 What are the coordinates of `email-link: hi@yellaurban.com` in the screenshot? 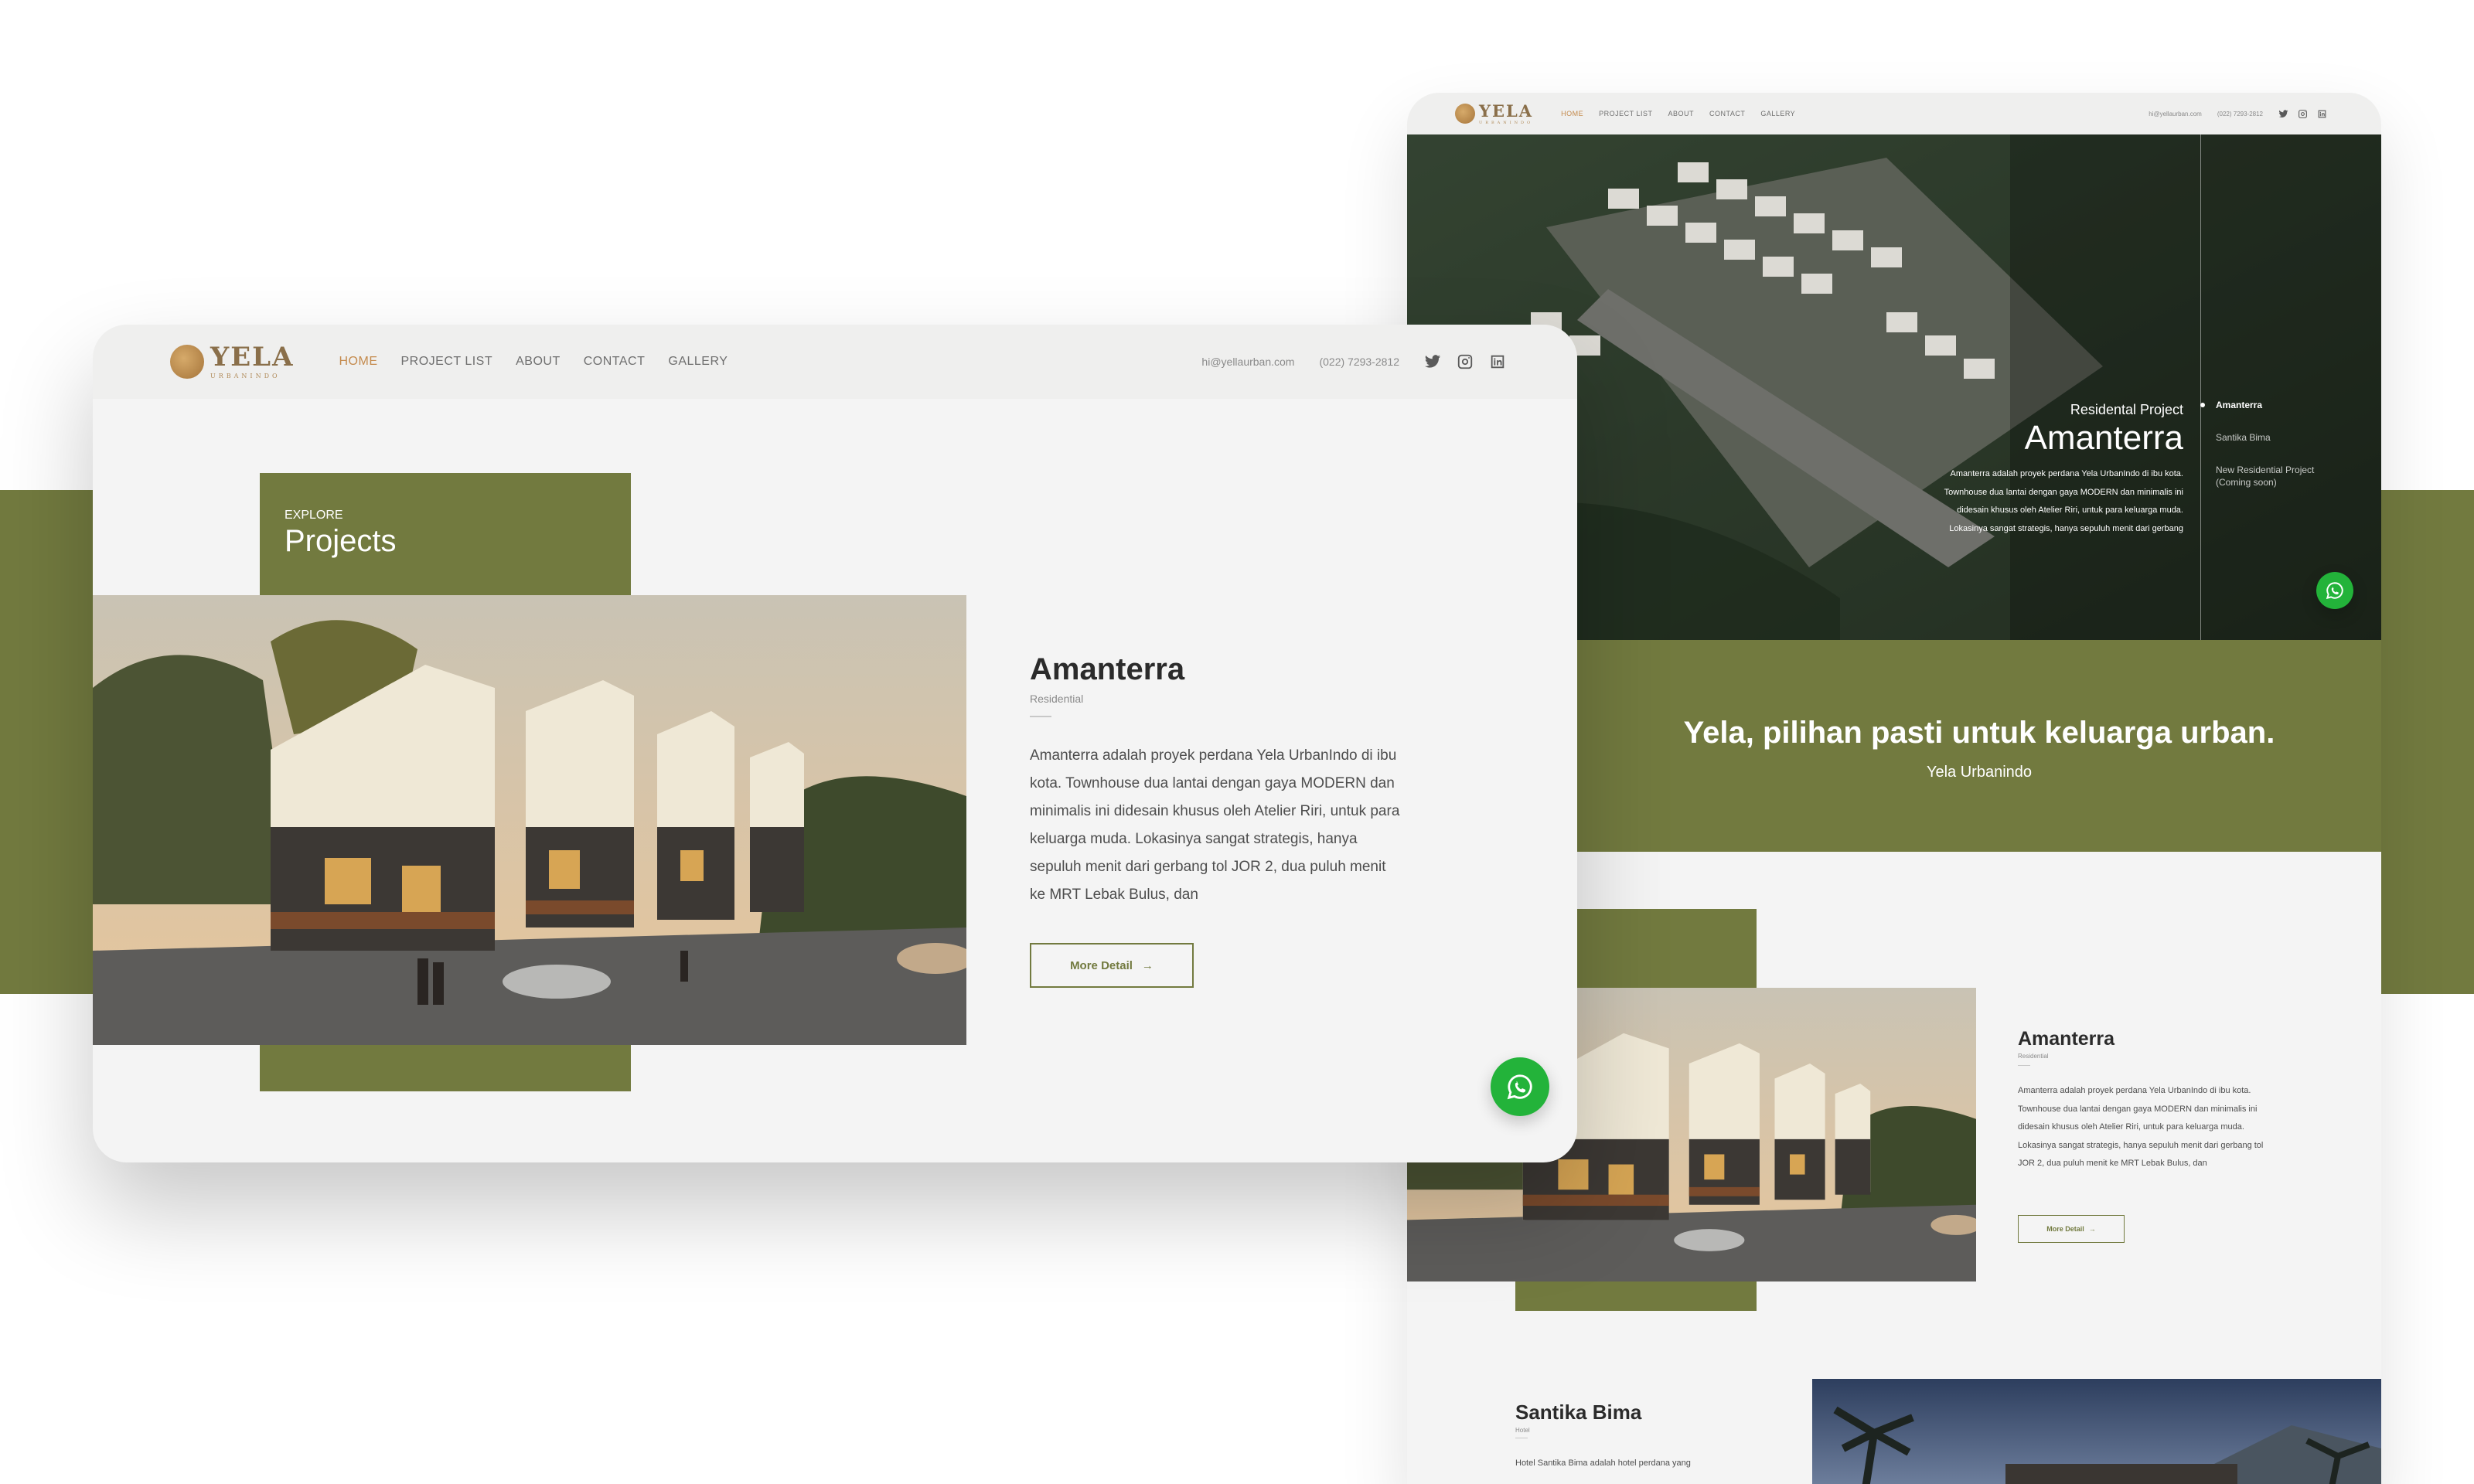 It's located at (1247, 362).